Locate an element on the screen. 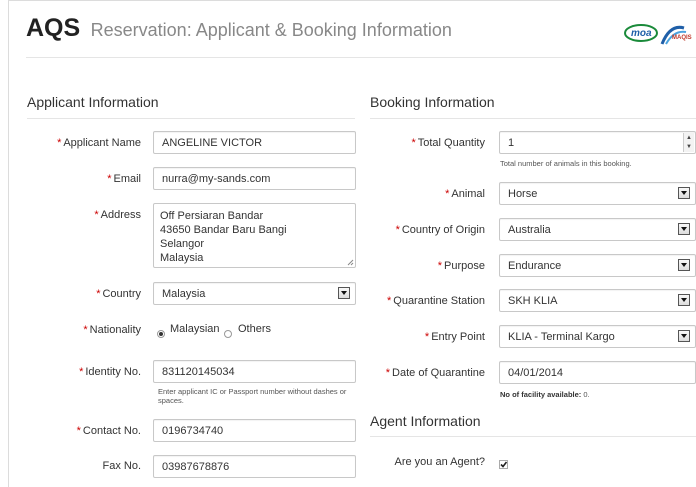  spinner-up-icon: ▲ is located at coordinates (689, 138).